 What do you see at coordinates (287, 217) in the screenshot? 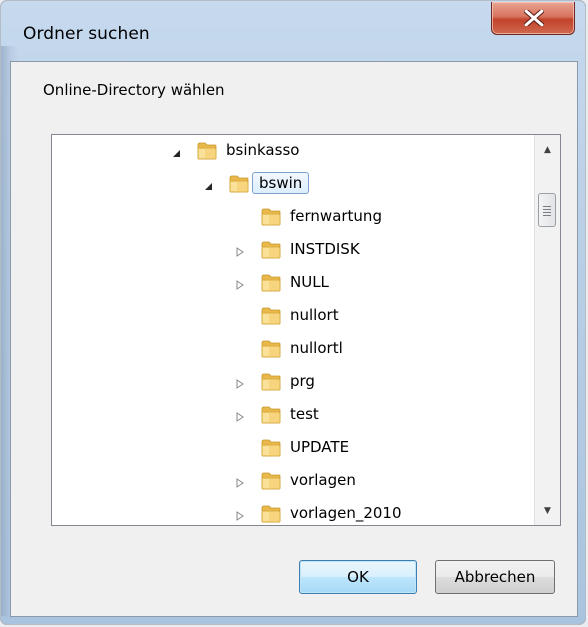
I see `tree-node: fernwartung` at bounding box center [287, 217].